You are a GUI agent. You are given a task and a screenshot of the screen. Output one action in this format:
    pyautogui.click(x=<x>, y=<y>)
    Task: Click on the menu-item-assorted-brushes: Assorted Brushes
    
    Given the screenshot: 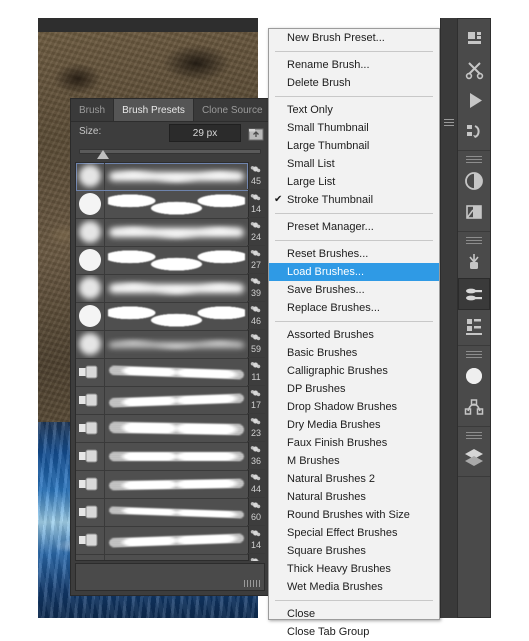 What is the action you would take?
    pyautogui.click(x=354, y=335)
    